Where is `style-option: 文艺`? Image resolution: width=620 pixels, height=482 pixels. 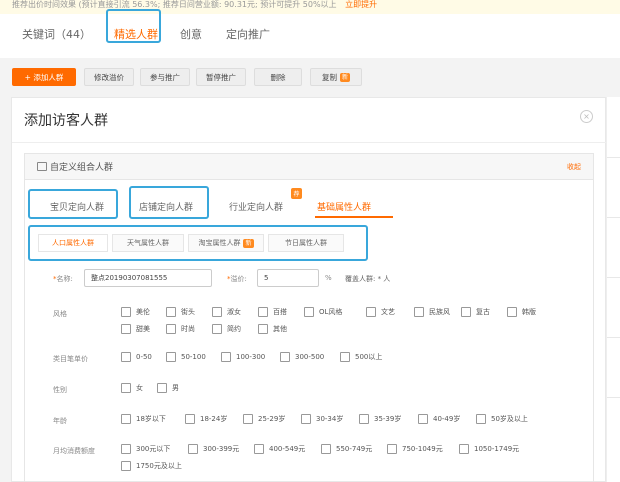 style-option: 文艺 is located at coordinates (380, 312).